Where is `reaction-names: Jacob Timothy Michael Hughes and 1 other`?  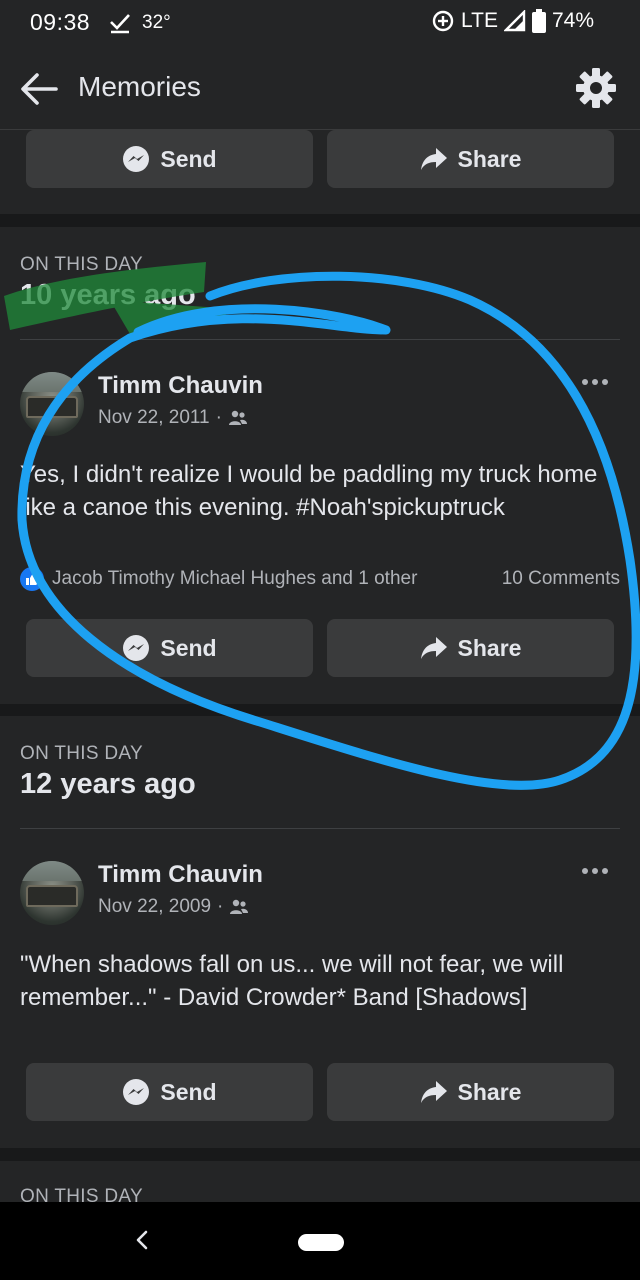
reaction-names: Jacob Timothy Michael Hughes and 1 other is located at coordinates (277, 579).